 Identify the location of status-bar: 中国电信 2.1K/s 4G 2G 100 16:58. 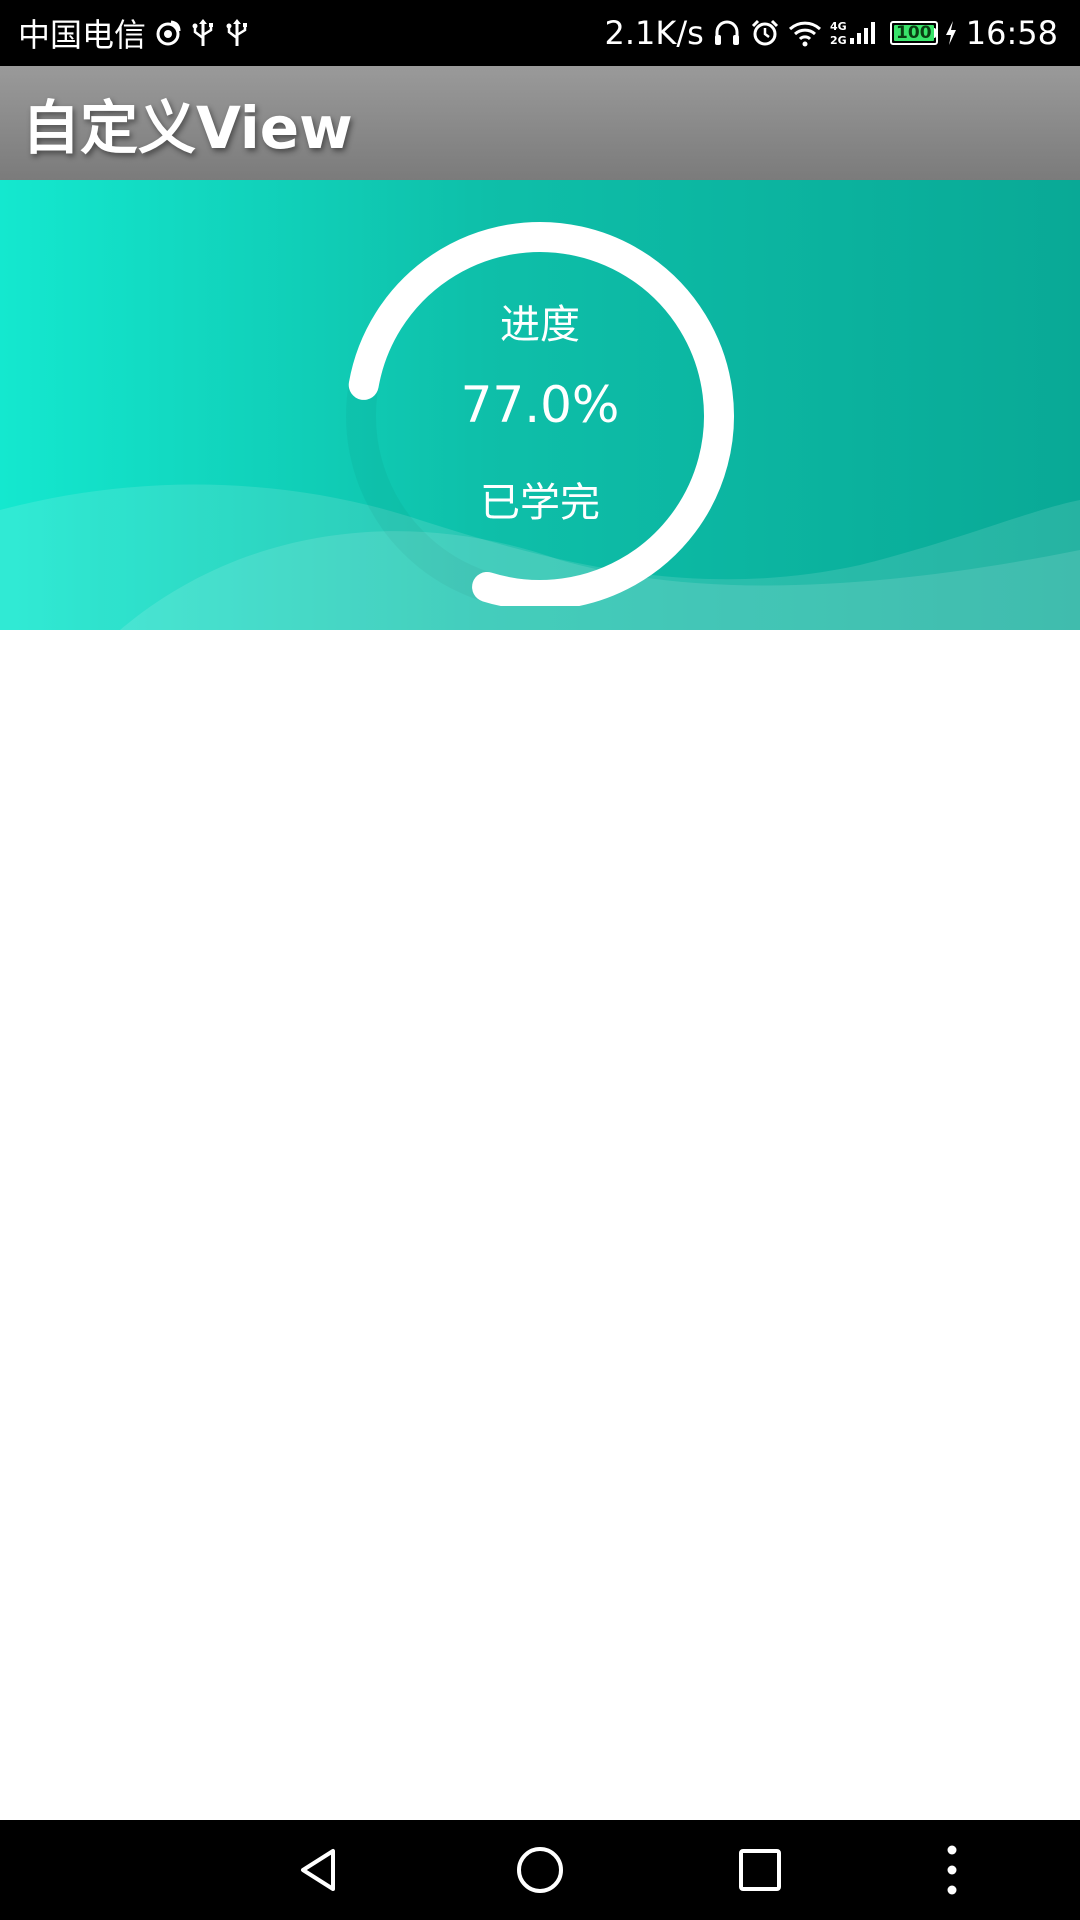
(540, 33).